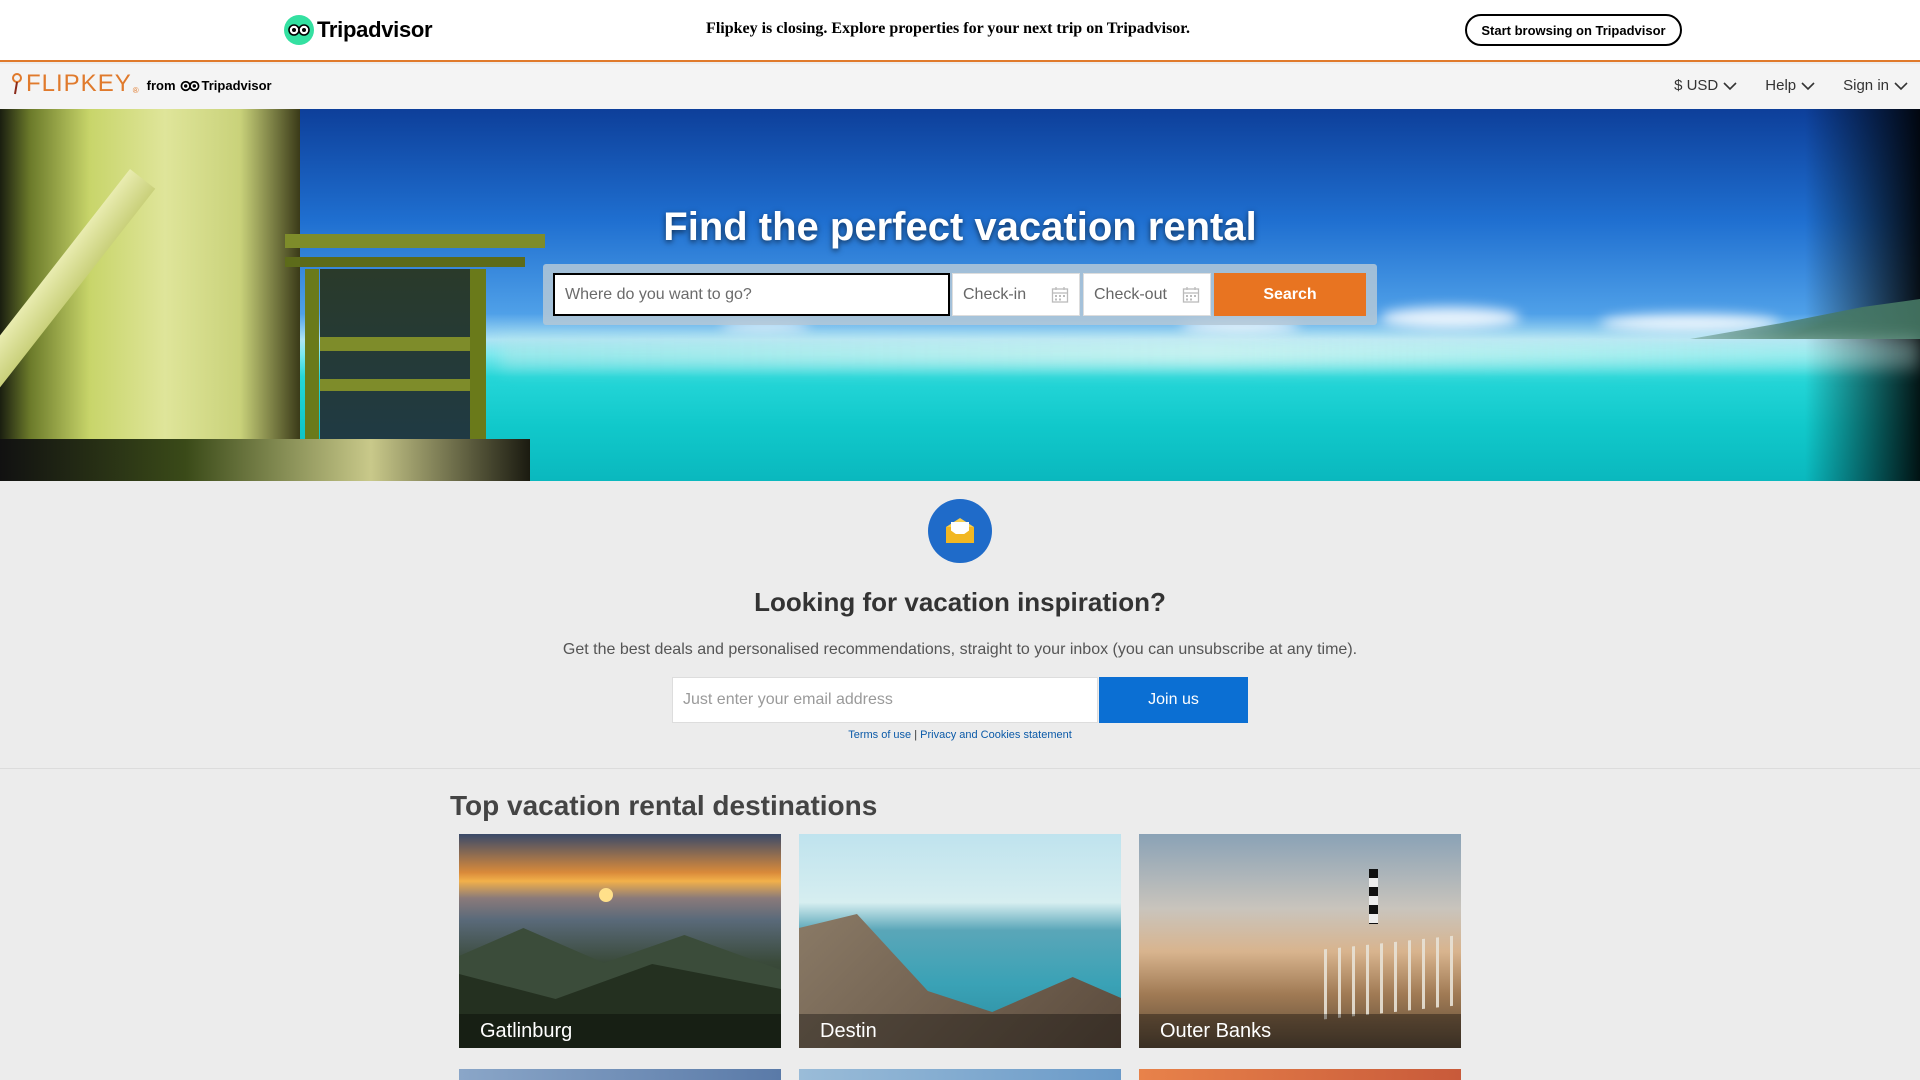 This screenshot has width=1920, height=1080. Describe the element at coordinates (17, 84) in the screenshot. I see `flipkey-key-icon` at that location.